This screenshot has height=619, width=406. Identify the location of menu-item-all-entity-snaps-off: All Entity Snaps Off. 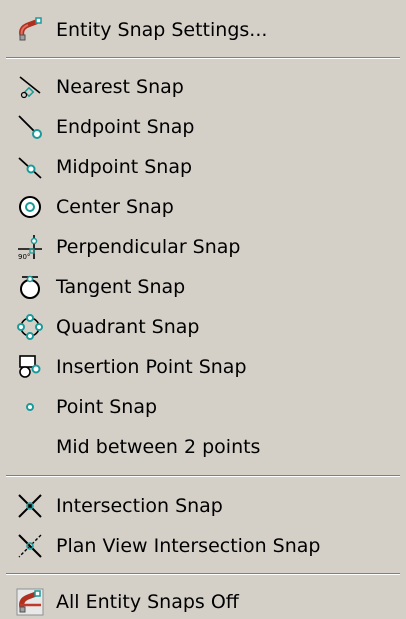
(203, 600).